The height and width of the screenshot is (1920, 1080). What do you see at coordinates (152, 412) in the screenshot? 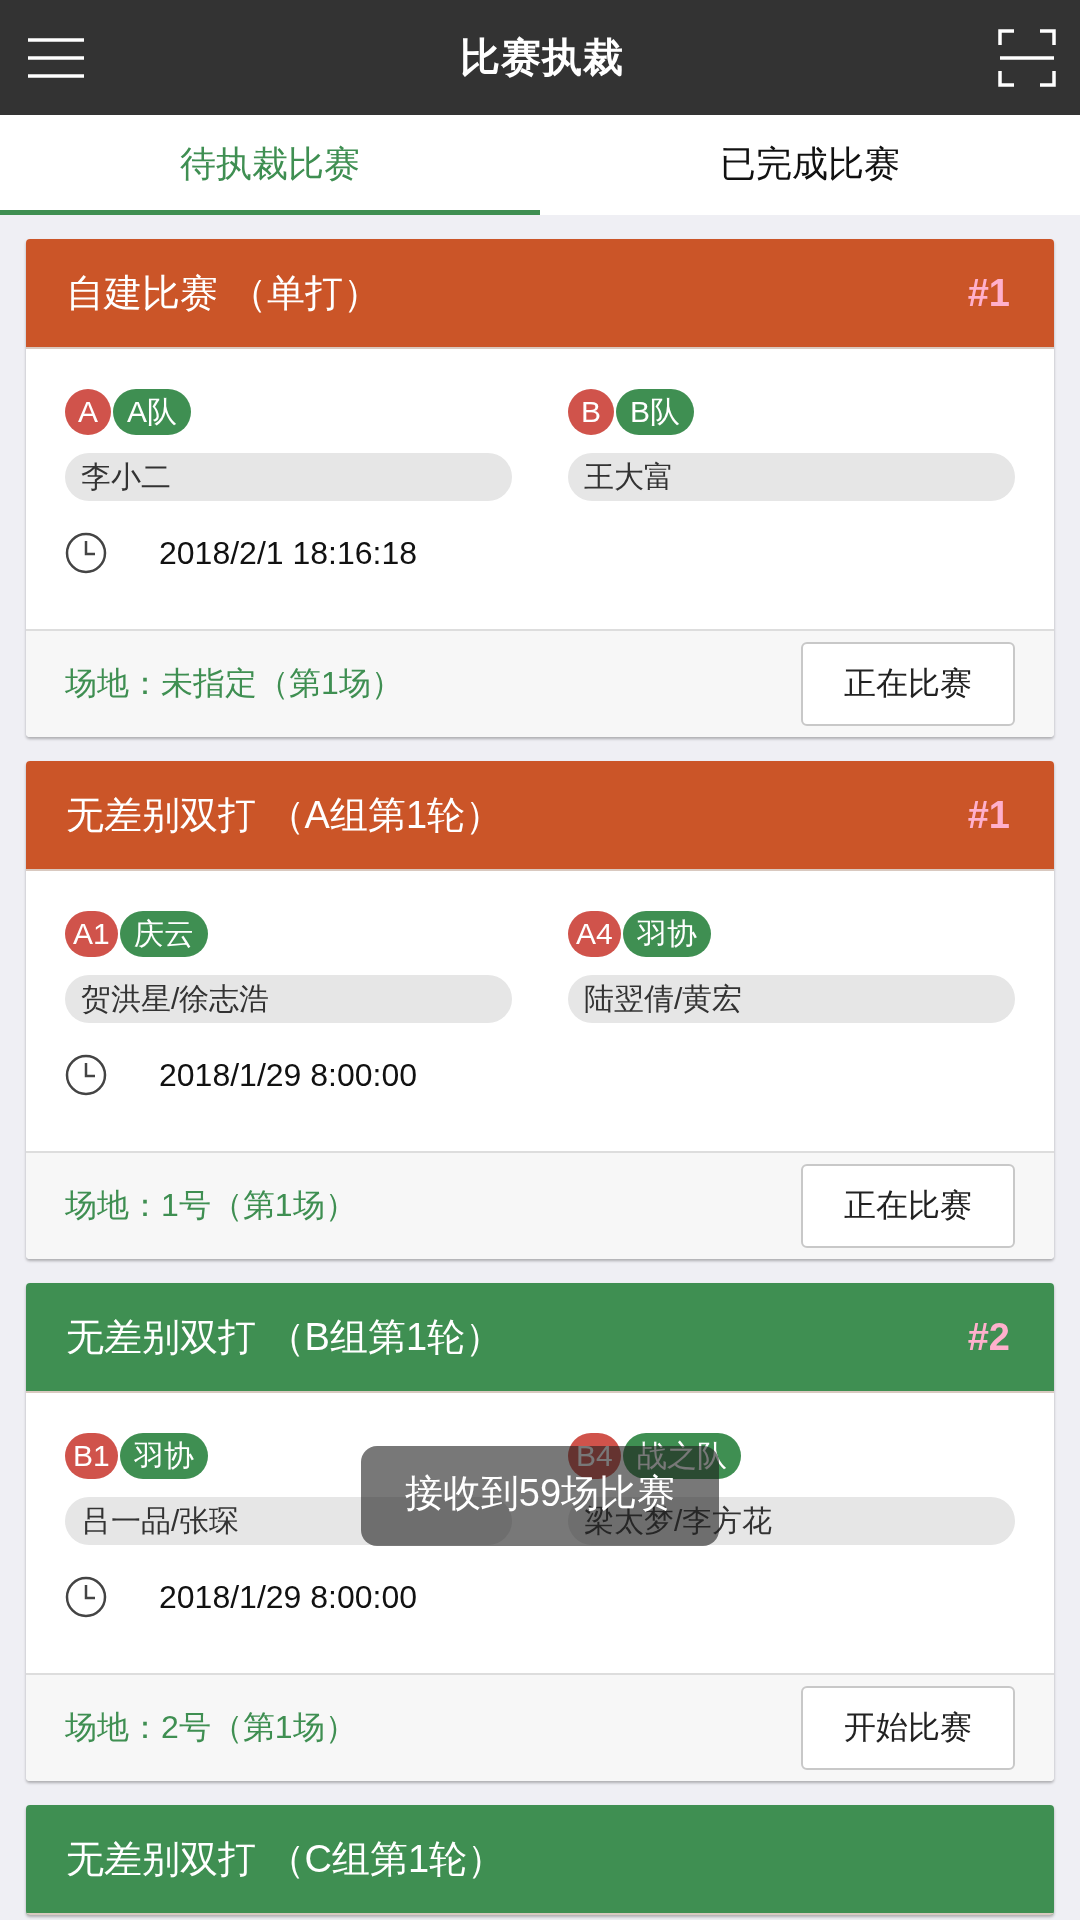
I see `team-badge: A队` at bounding box center [152, 412].